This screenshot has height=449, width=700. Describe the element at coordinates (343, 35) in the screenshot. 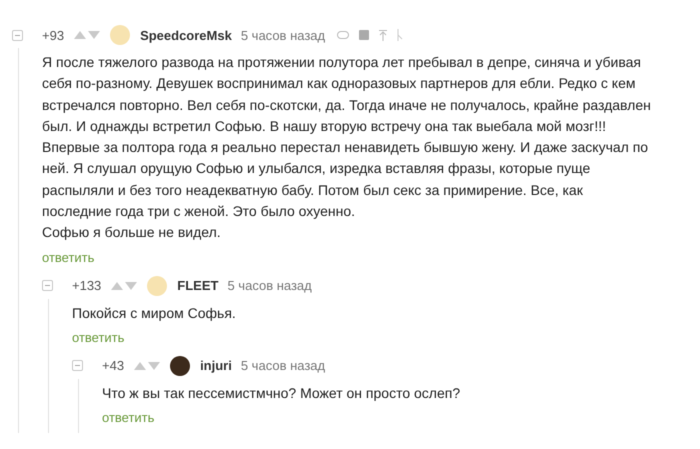

I see `link-icon` at that location.